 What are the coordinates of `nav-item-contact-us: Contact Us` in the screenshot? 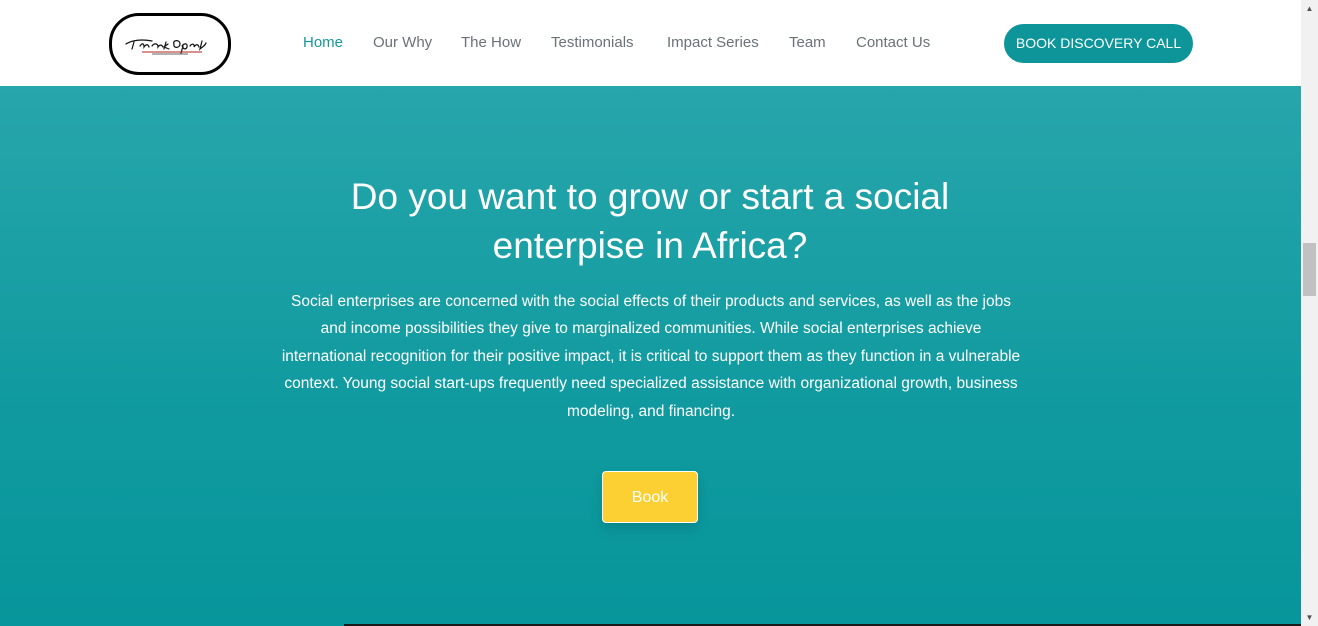 It's located at (893, 43).